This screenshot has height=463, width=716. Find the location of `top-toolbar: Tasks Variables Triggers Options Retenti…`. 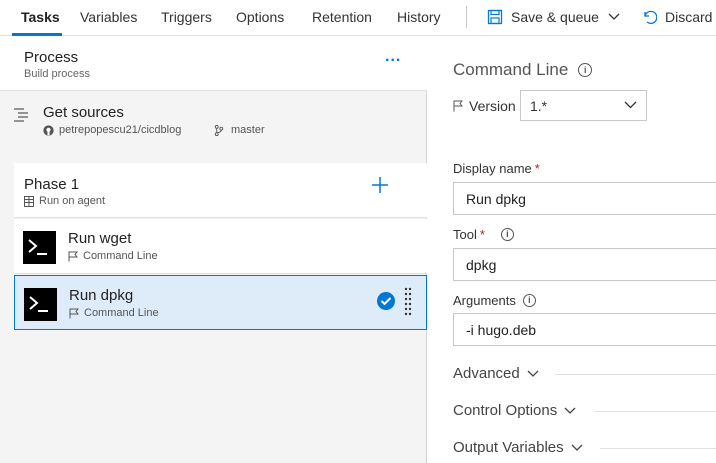

top-toolbar: Tasks Variables Triggers Options Retenti… is located at coordinates (358, 18).